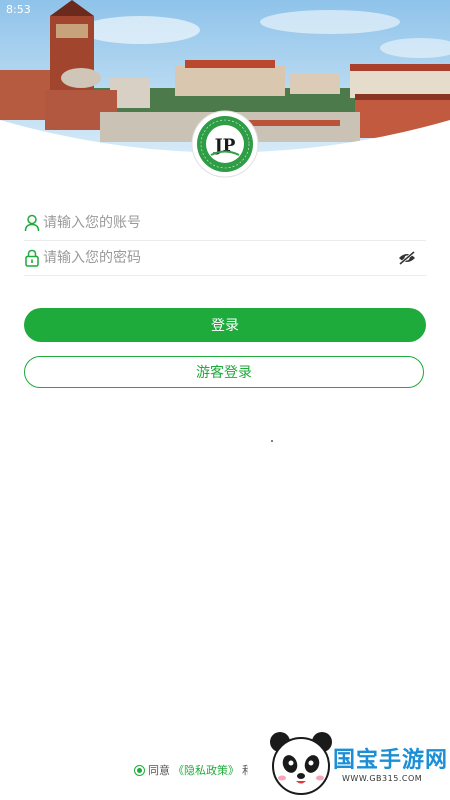 Image resolution: width=450 pixels, height=800 pixels. Describe the element at coordinates (391, 760) in the screenshot. I see `watermark-title: 国宝手游网` at that location.